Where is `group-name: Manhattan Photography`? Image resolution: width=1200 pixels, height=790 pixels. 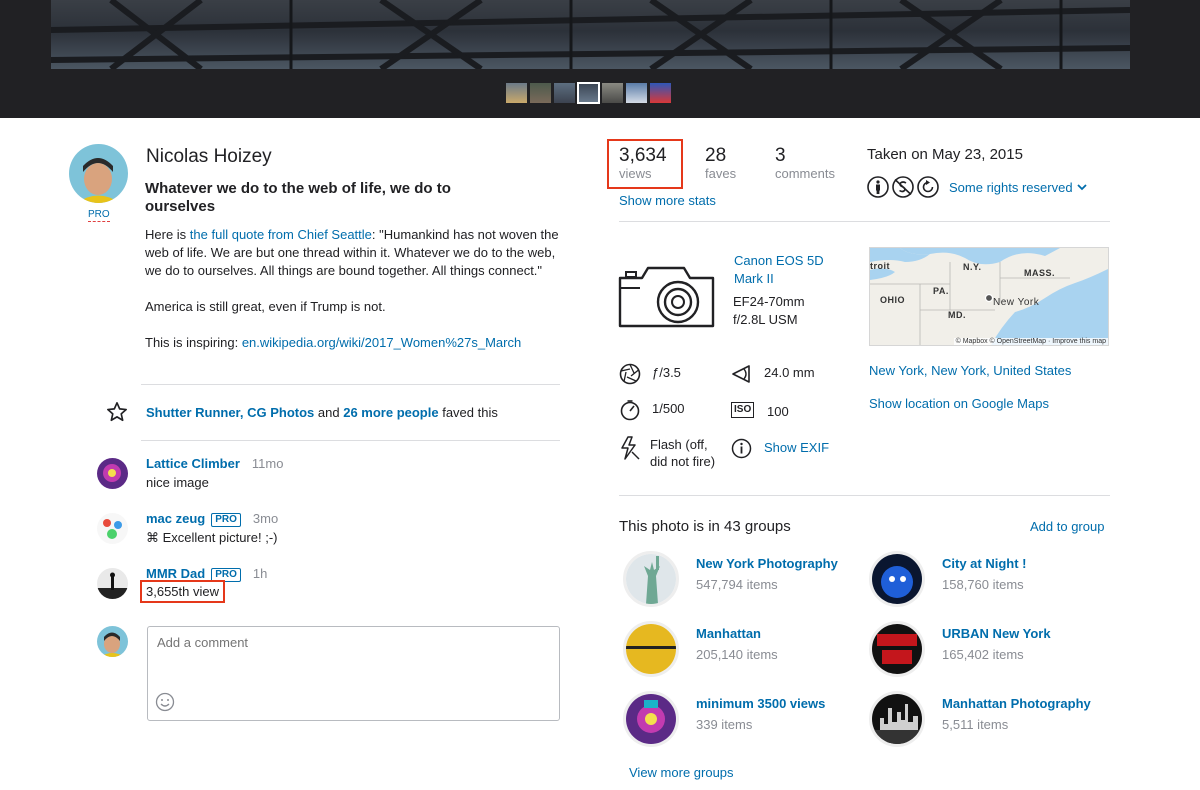
group-name: Manhattan Photography is located at coordinates (1016, 703).